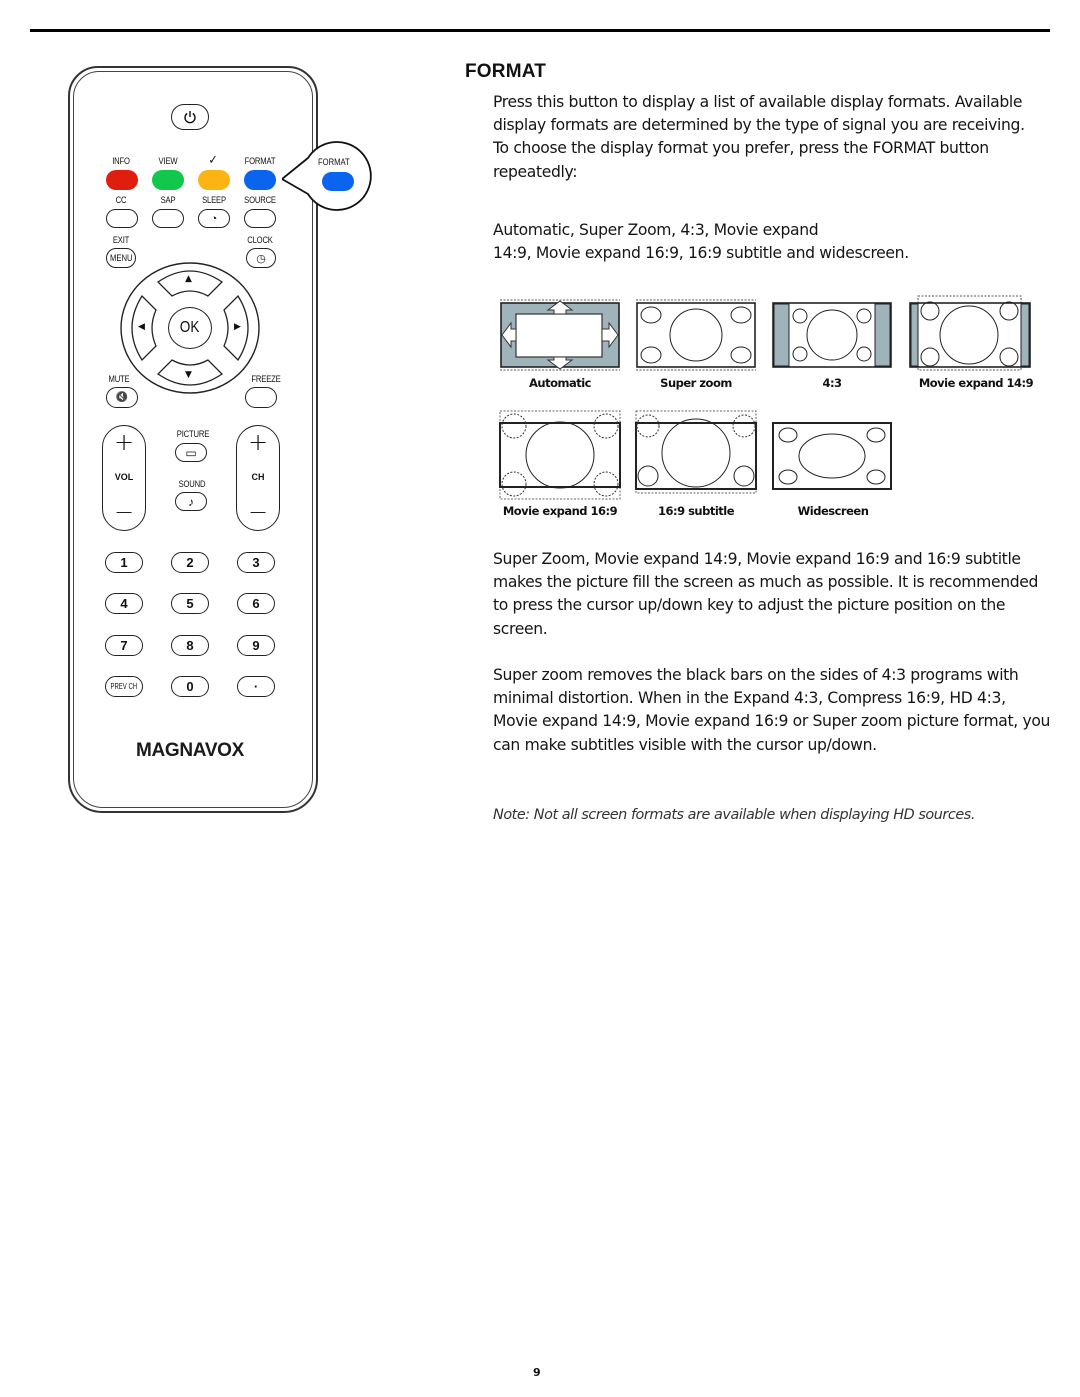  What do you see at coordinates (266, 379) in the screenshot?
I see `freeze-label: FREEZE` at bounding box center [266, 379].